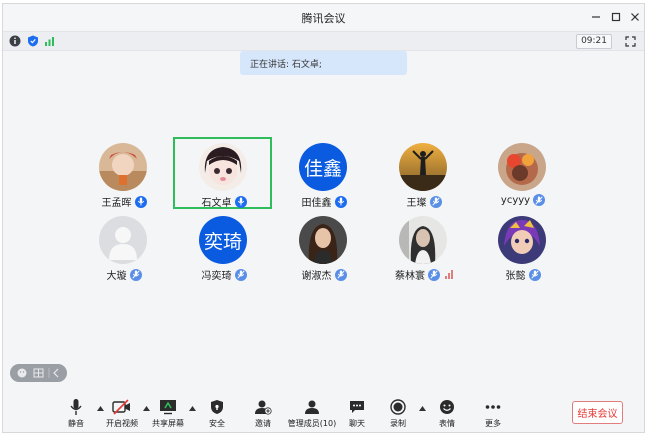  What do you see at coordinates (493, 413) in the screenshot?
I see `more-button: 更多` at bounding box center [493, 413].